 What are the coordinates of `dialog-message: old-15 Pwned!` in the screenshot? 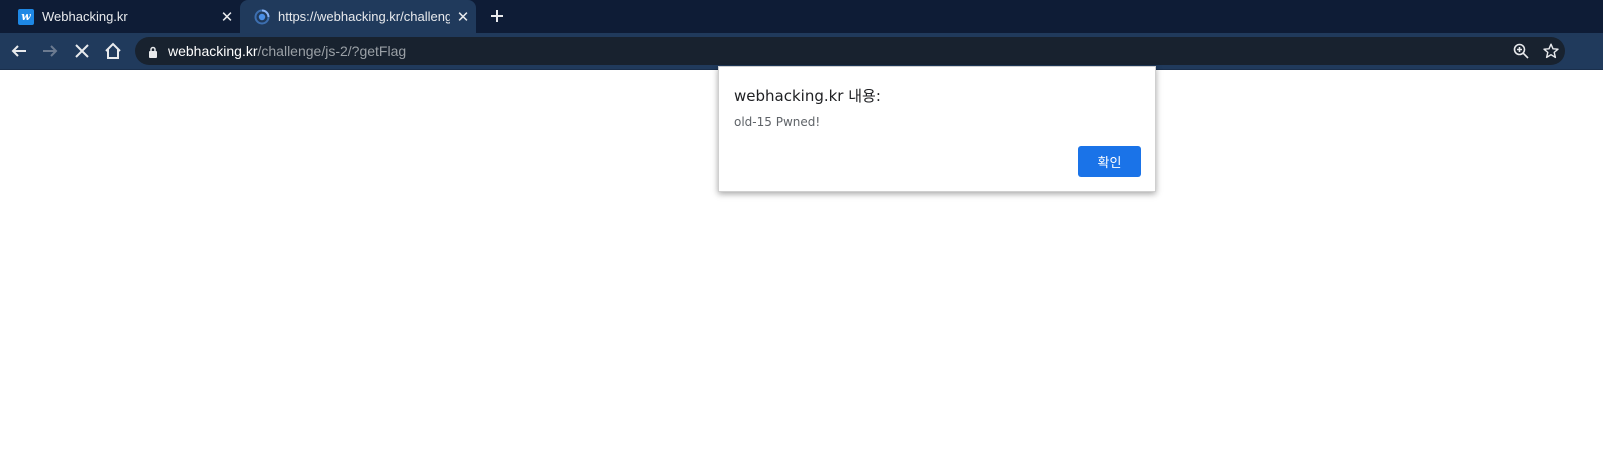 It's located at (777, 122).